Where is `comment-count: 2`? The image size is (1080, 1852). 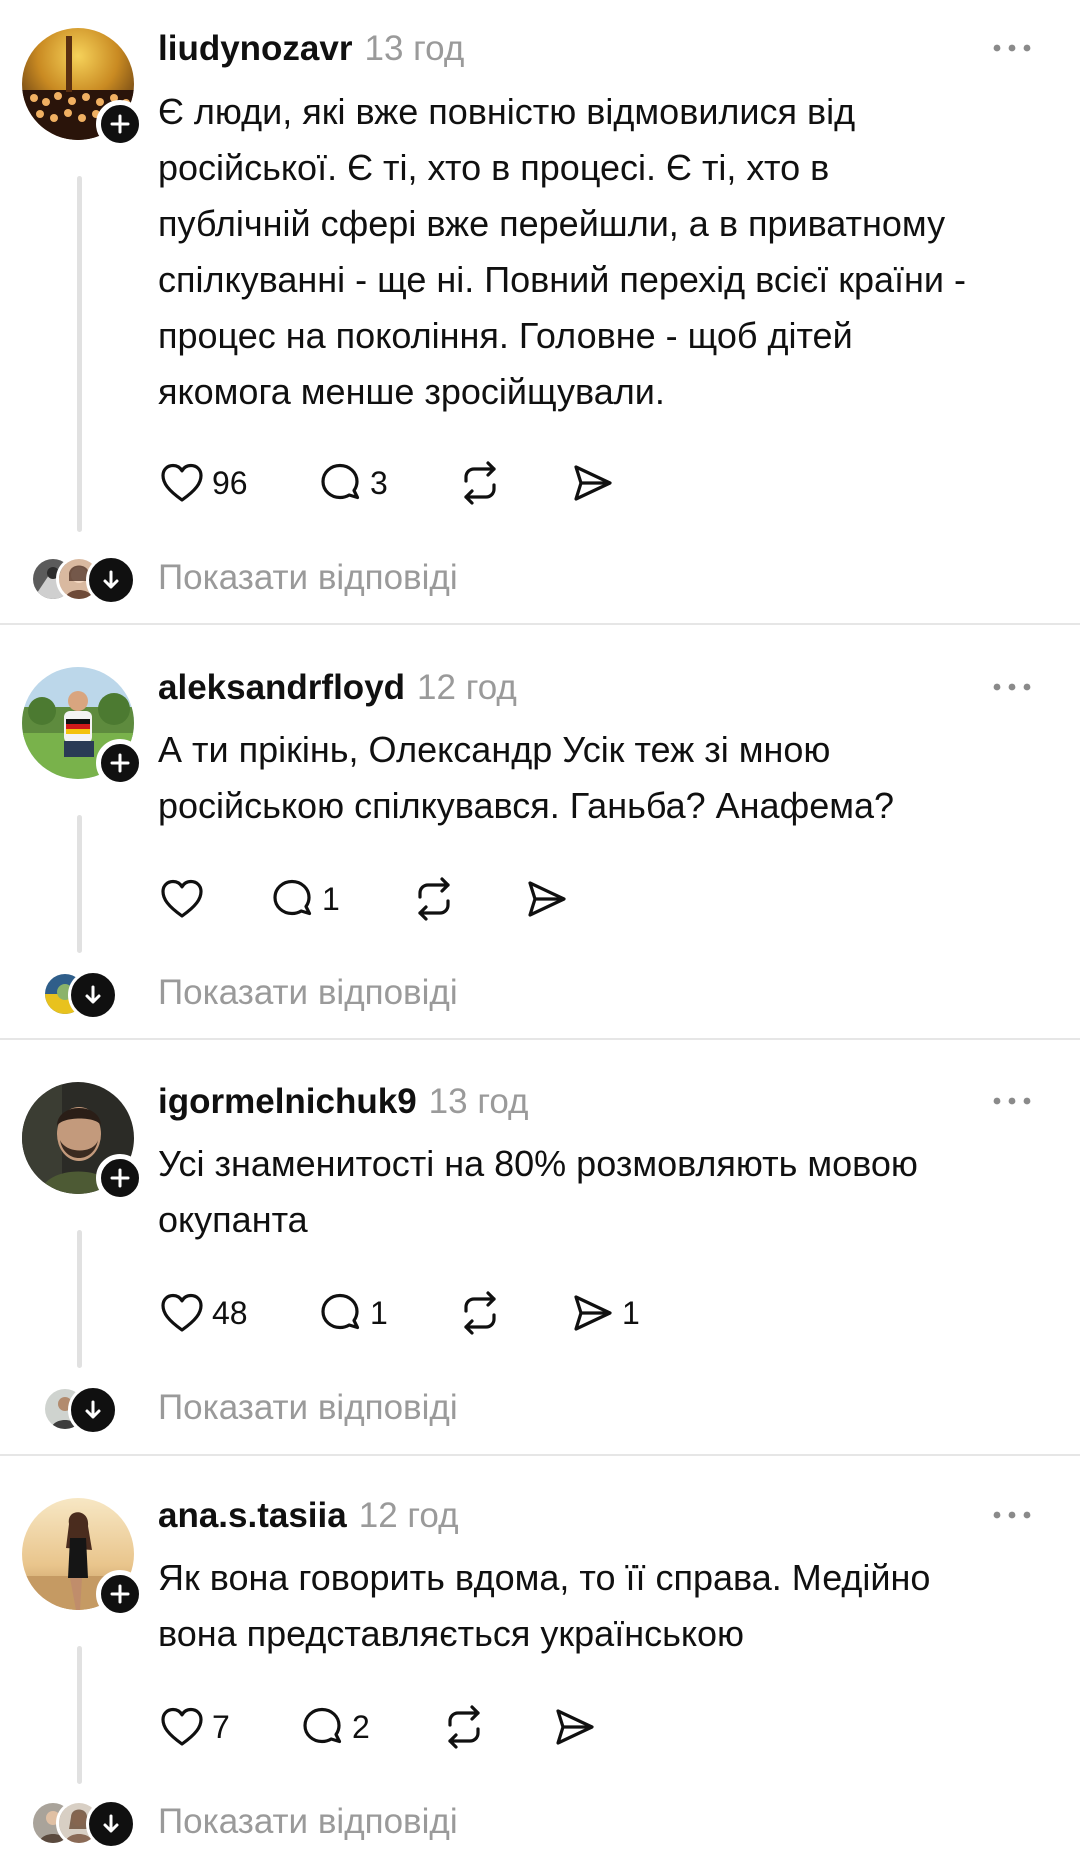 comment-count: 2 is located at coordinates (361, 1726).